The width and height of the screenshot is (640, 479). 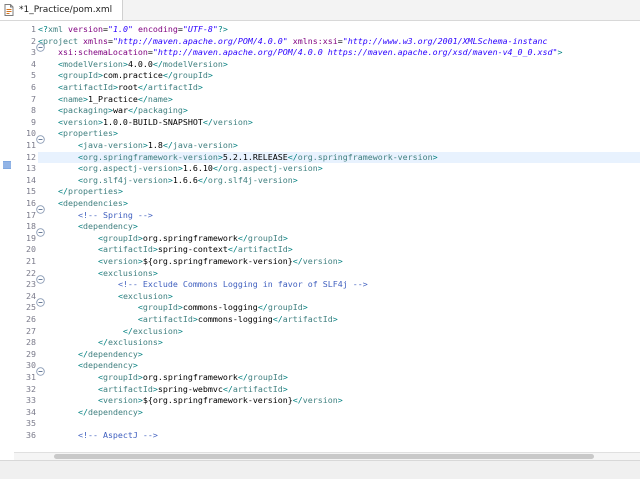 What do you see at coordinates (339, 192) in the screenshot?
I see `code-line: </properties>` at bounding box center [339, 192].